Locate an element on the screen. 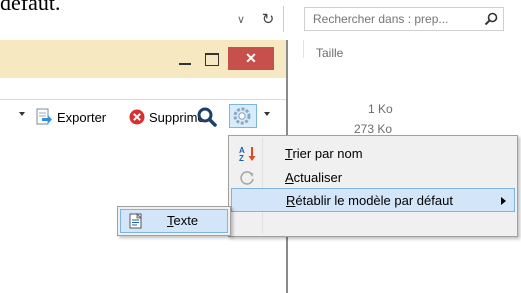 The height and width of the screenshot is (293, 521). settings-button is located at coordinates (243, 116).